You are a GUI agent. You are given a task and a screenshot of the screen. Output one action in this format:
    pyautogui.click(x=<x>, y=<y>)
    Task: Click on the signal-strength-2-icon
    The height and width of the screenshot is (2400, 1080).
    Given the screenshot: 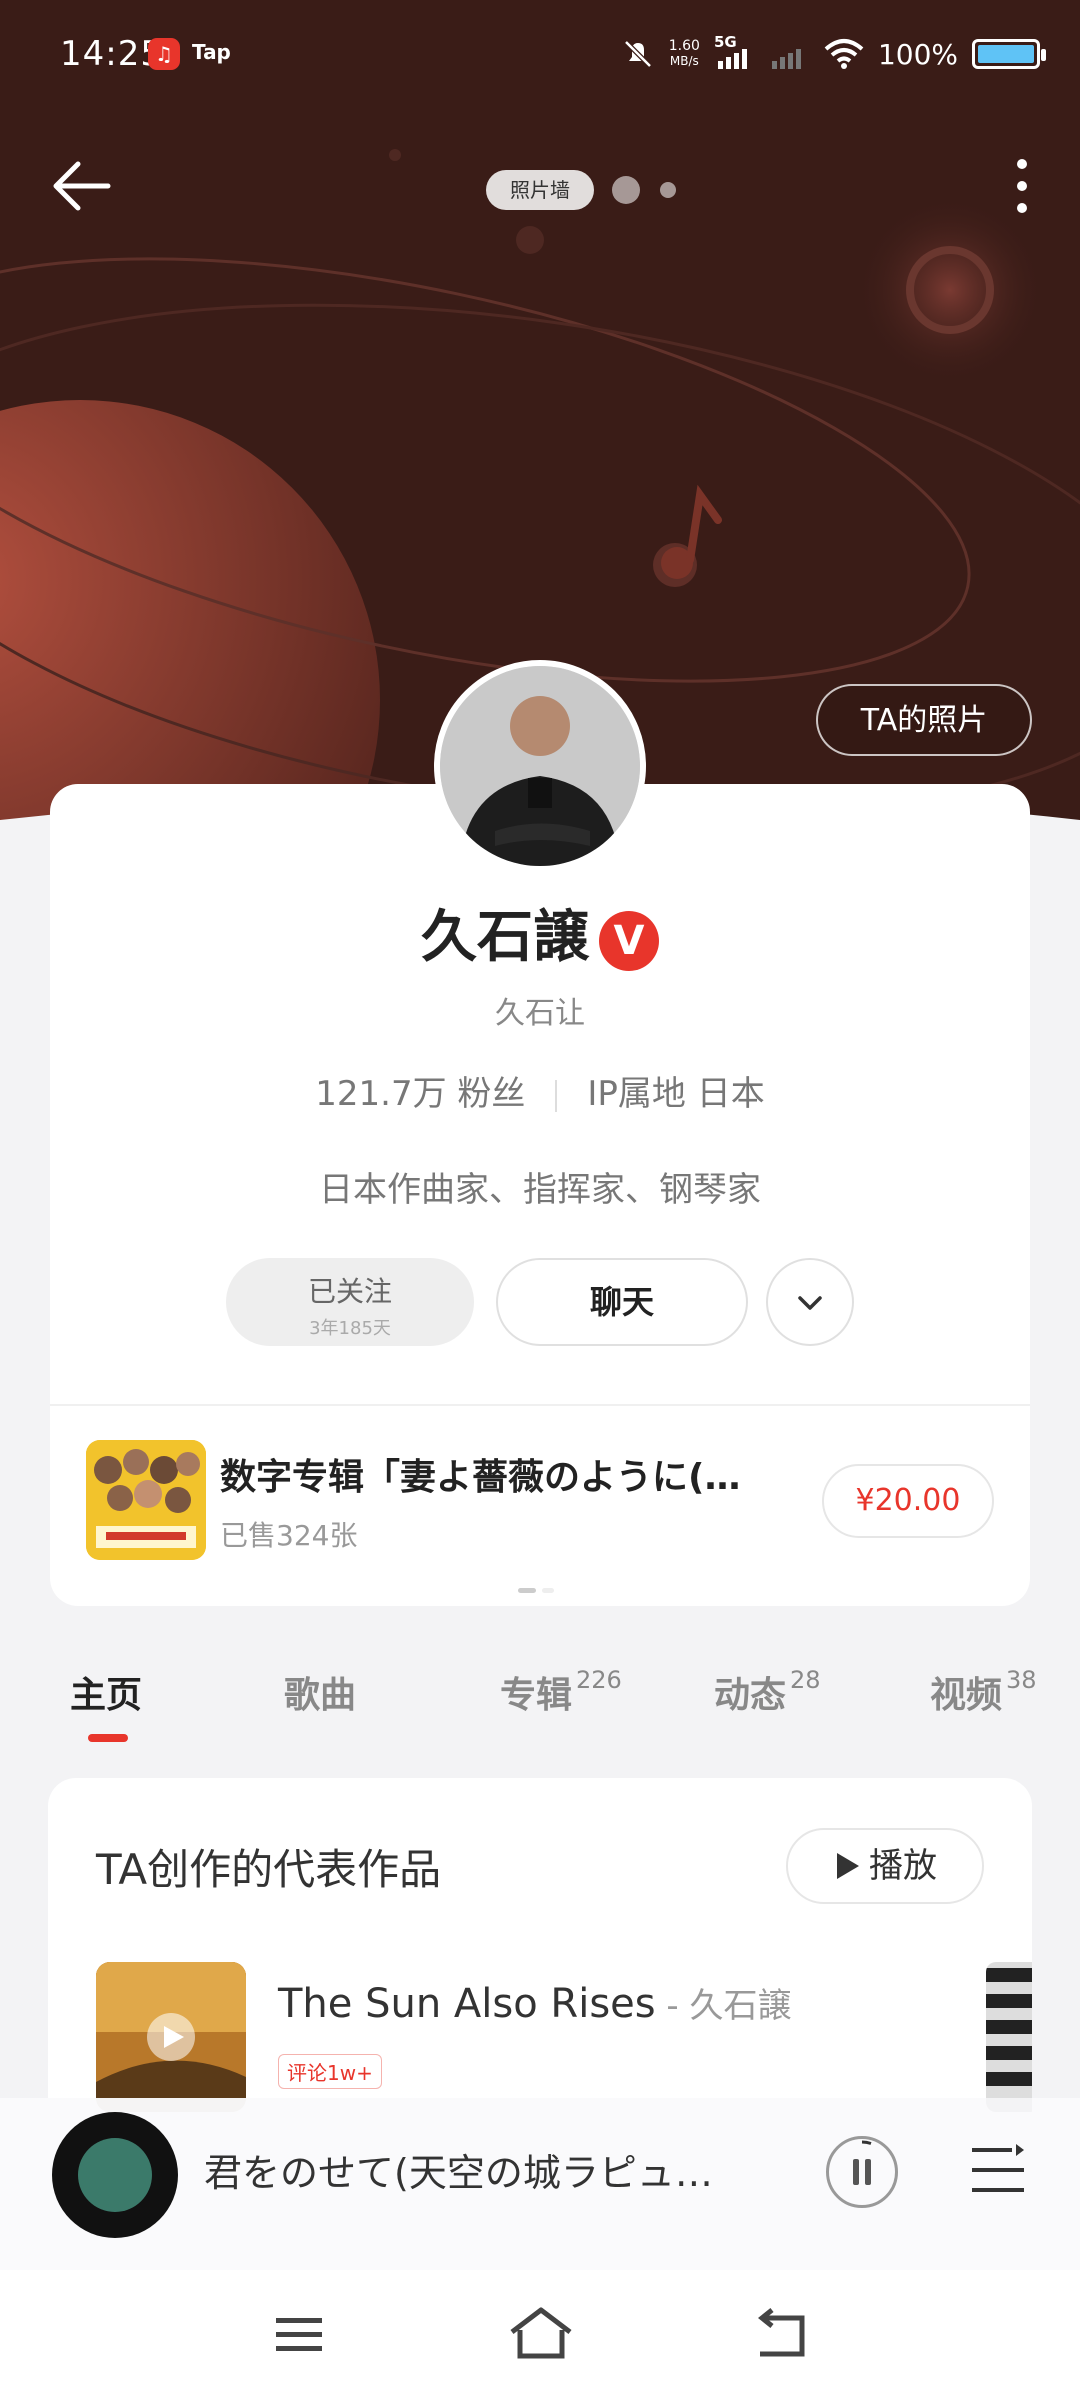 What is the action you would take?
    pyautogui.click(x=786, y=59)
    